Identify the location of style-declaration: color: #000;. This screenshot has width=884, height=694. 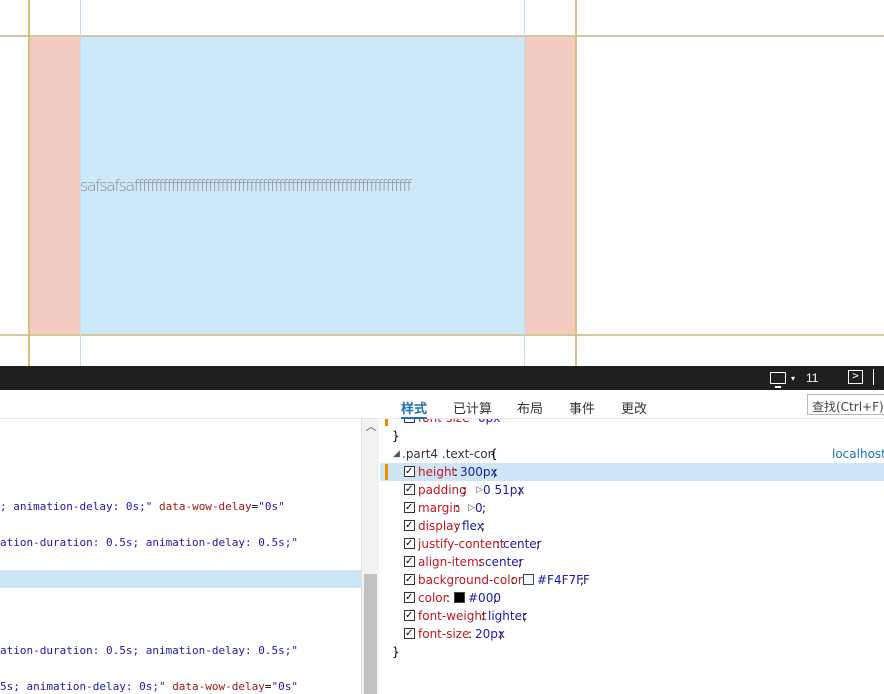
(632, 598).